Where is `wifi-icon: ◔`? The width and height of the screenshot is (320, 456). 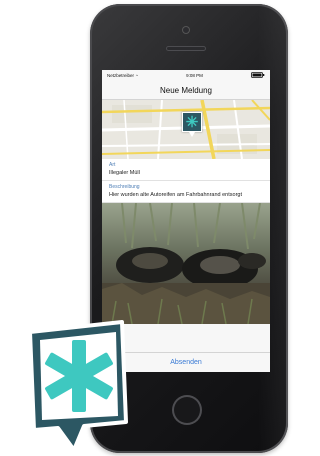 wifi-icon: ◔ is located at coordinates (136, 75).